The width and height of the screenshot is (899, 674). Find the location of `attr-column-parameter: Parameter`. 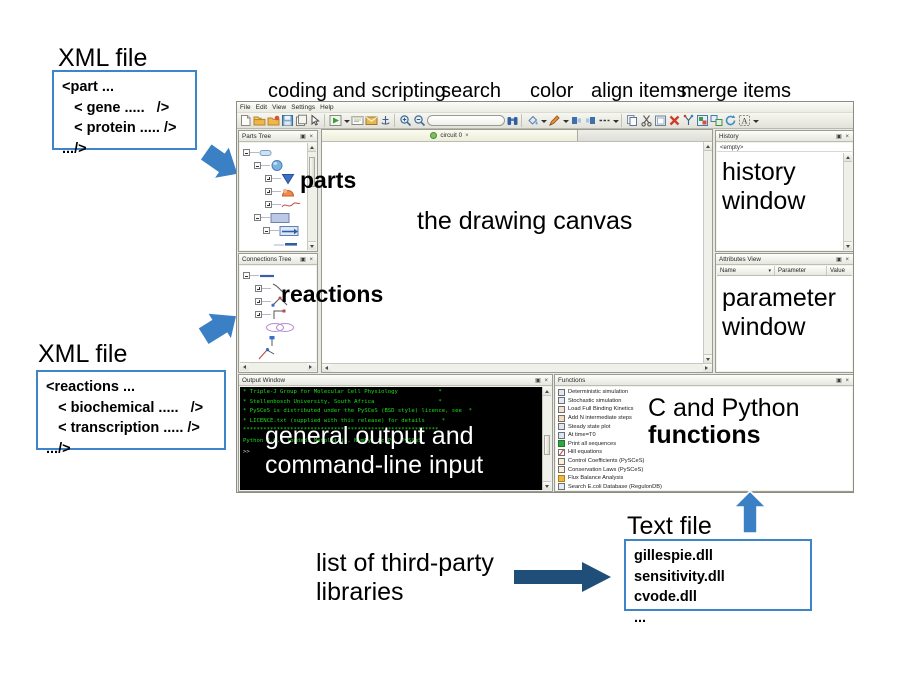

attr-column-parameter: Parameter is located at coordinates (801, 270).